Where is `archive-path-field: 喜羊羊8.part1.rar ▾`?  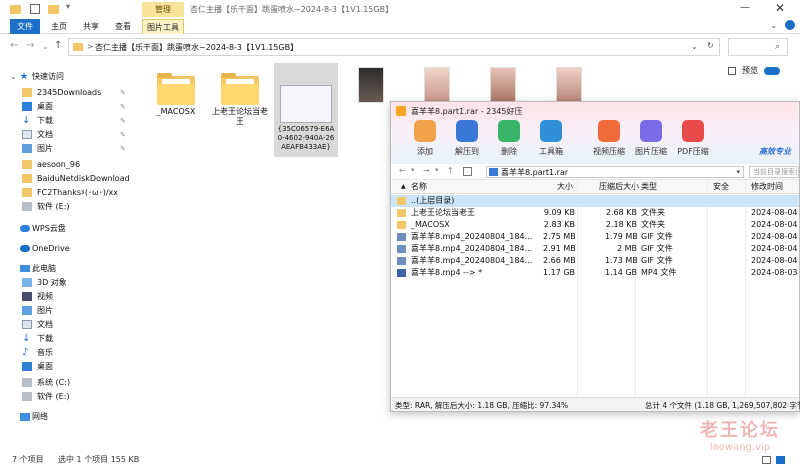
archive-path-field: 喜羊羊8.part1.rar ▾ is located at coordinates (615, 172).